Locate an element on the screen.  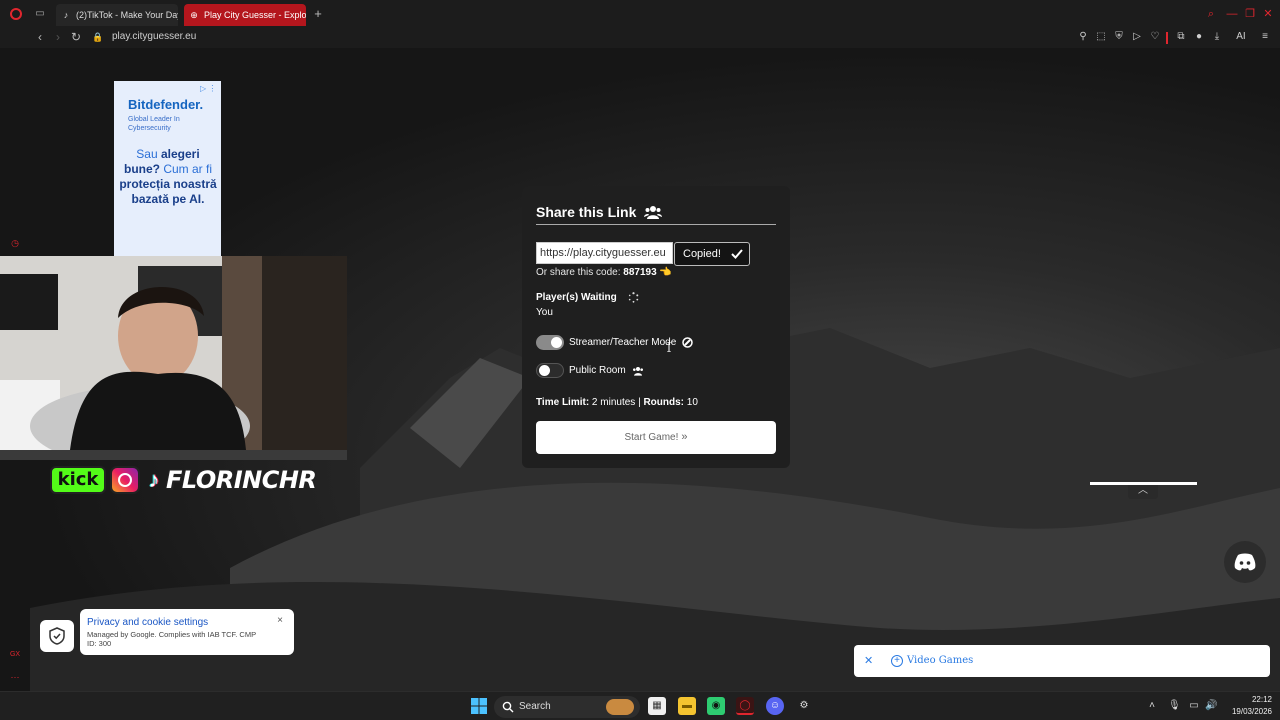
new-tab-button: + is located at coordinates (318, 14).